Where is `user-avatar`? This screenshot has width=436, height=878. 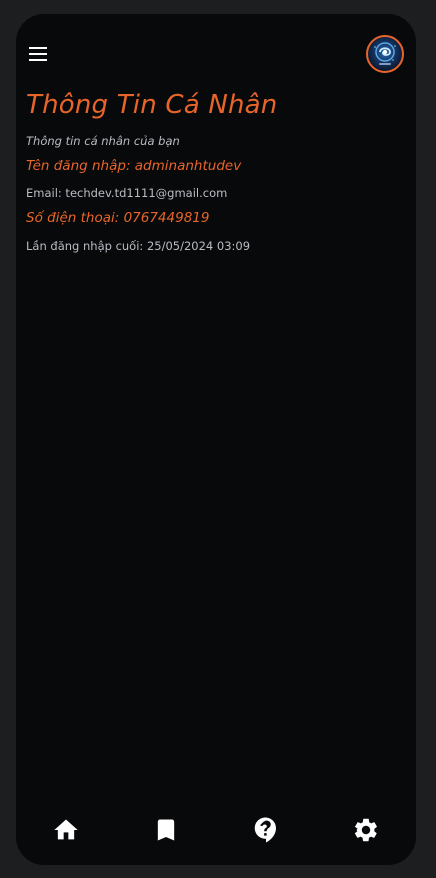
user-avatar is located at coordinates (385, 54).